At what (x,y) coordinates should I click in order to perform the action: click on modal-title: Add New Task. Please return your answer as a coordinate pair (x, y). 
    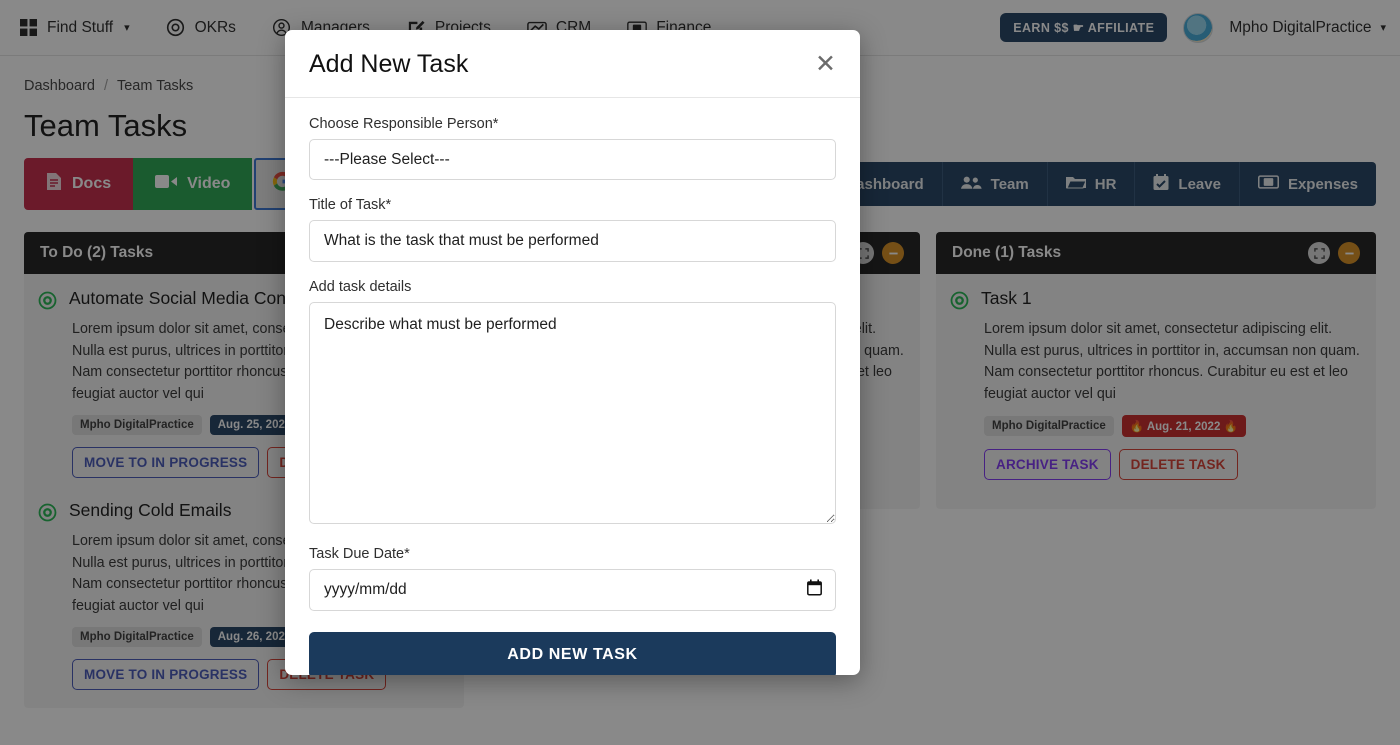
    Looking at the image, I should click on (389, 64).